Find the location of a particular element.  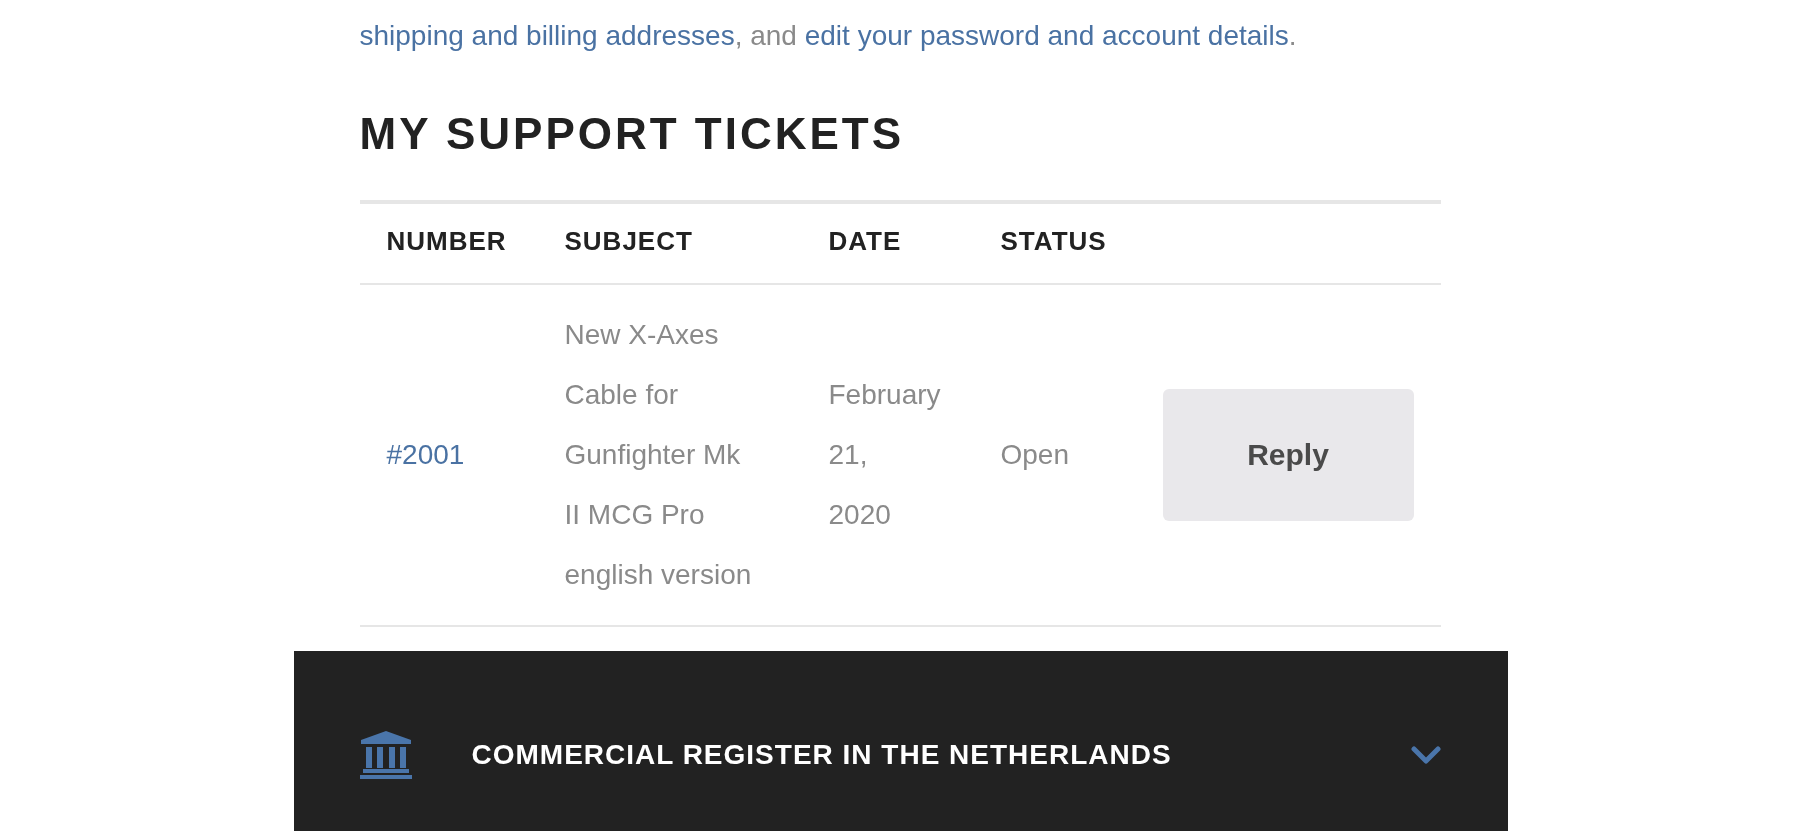

column-header: NUMBER is located at coordinates (446, 241).